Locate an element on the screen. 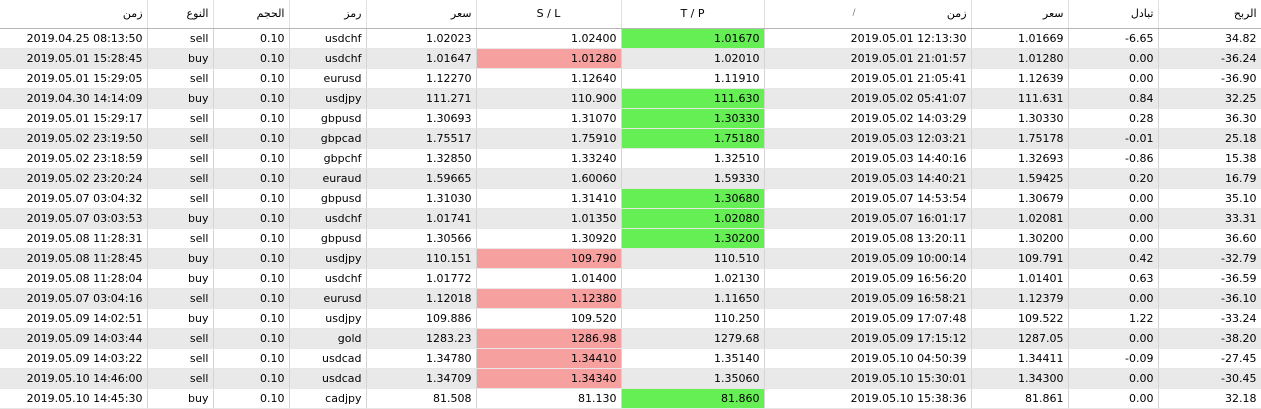  cell-symbol: usdcad is located at coordinates (328, 358).